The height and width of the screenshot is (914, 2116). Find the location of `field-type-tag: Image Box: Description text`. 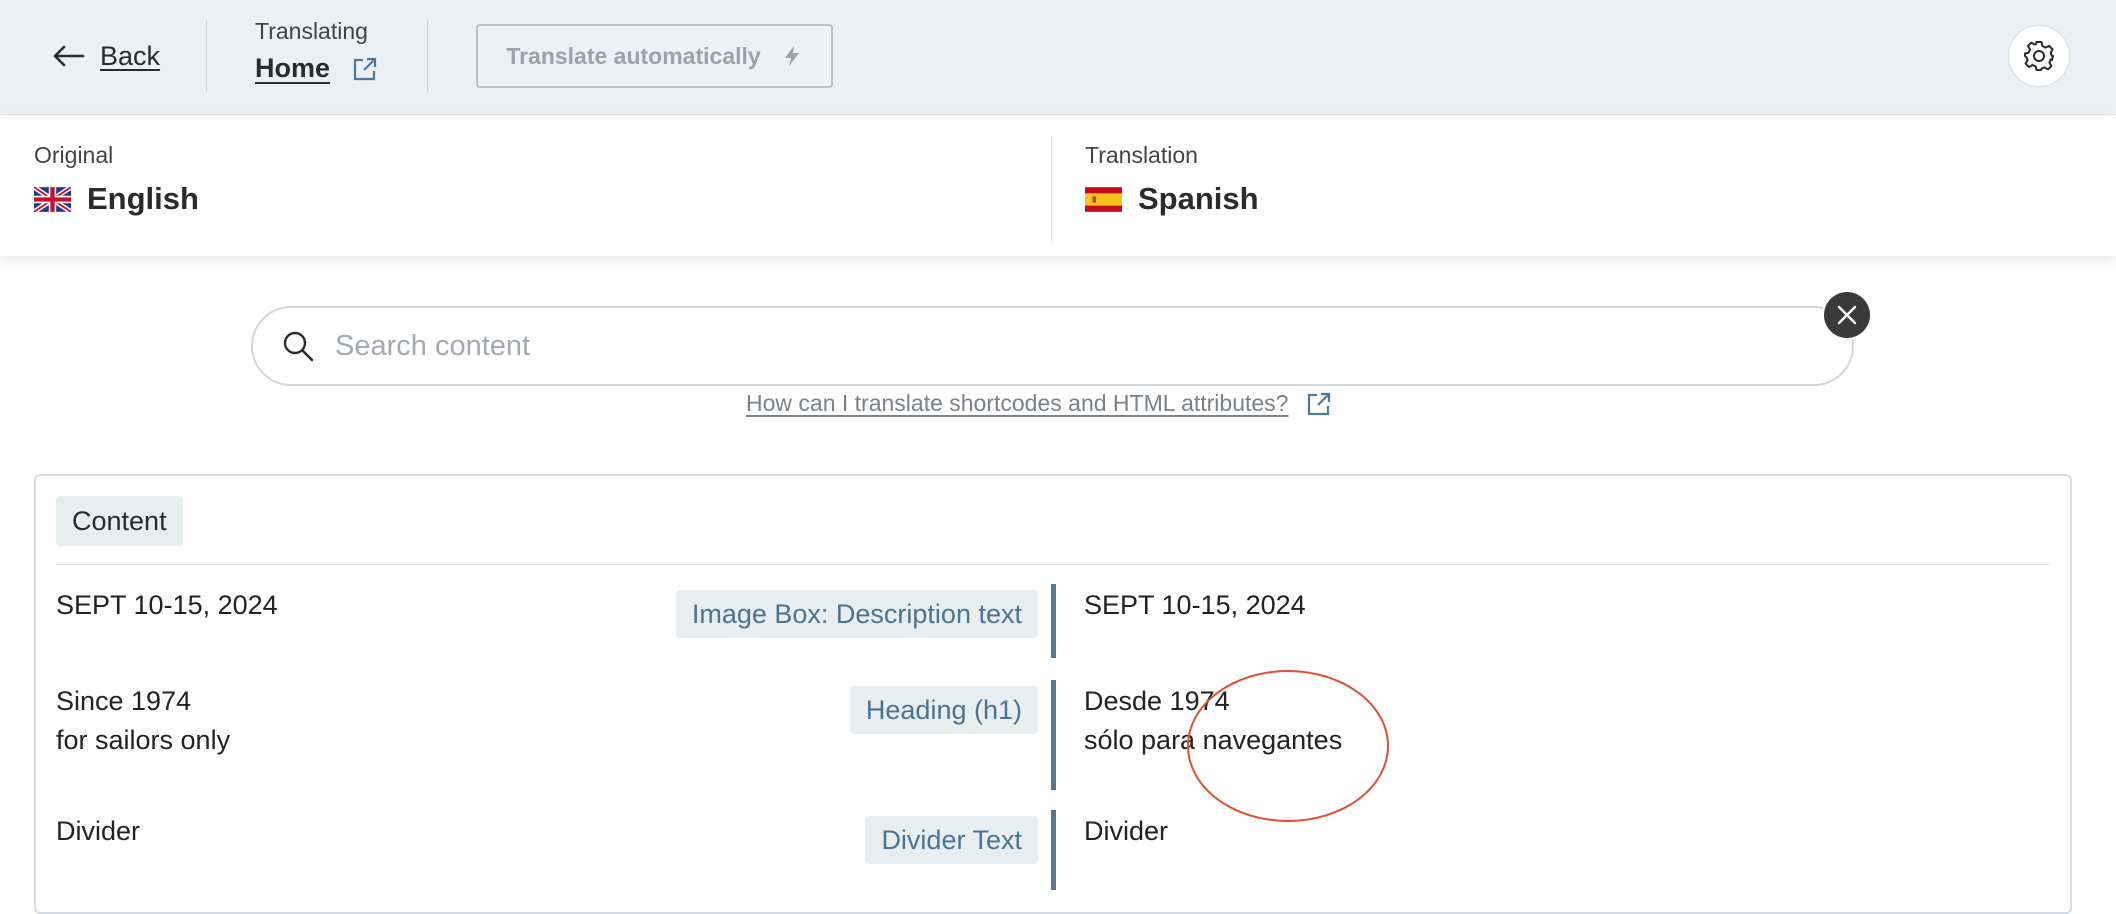

field-type-tag: Image Box: Description text is located at coordinates (856, 614).